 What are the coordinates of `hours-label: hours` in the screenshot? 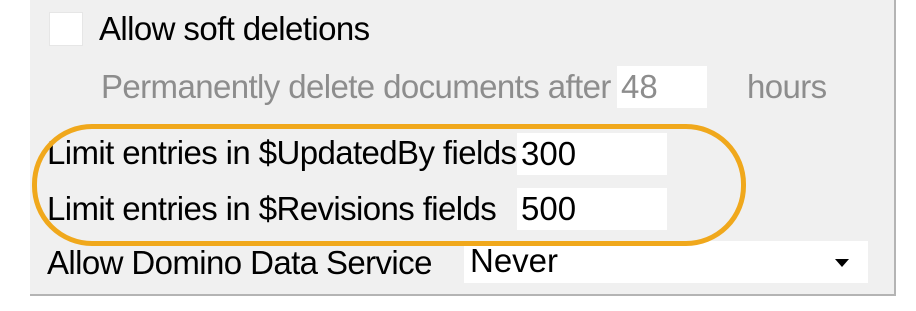 It's located at (787, 86).